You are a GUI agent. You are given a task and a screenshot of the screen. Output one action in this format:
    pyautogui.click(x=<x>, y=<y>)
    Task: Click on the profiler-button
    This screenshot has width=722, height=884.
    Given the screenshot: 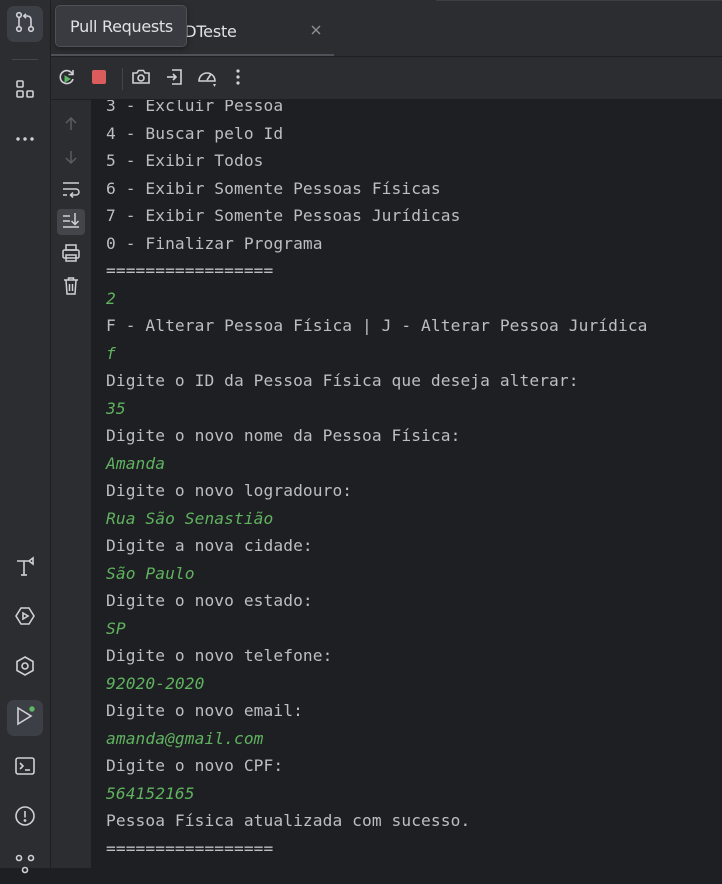 What is the action you would take?
    pyautogui.click(x=207, y=79)
    